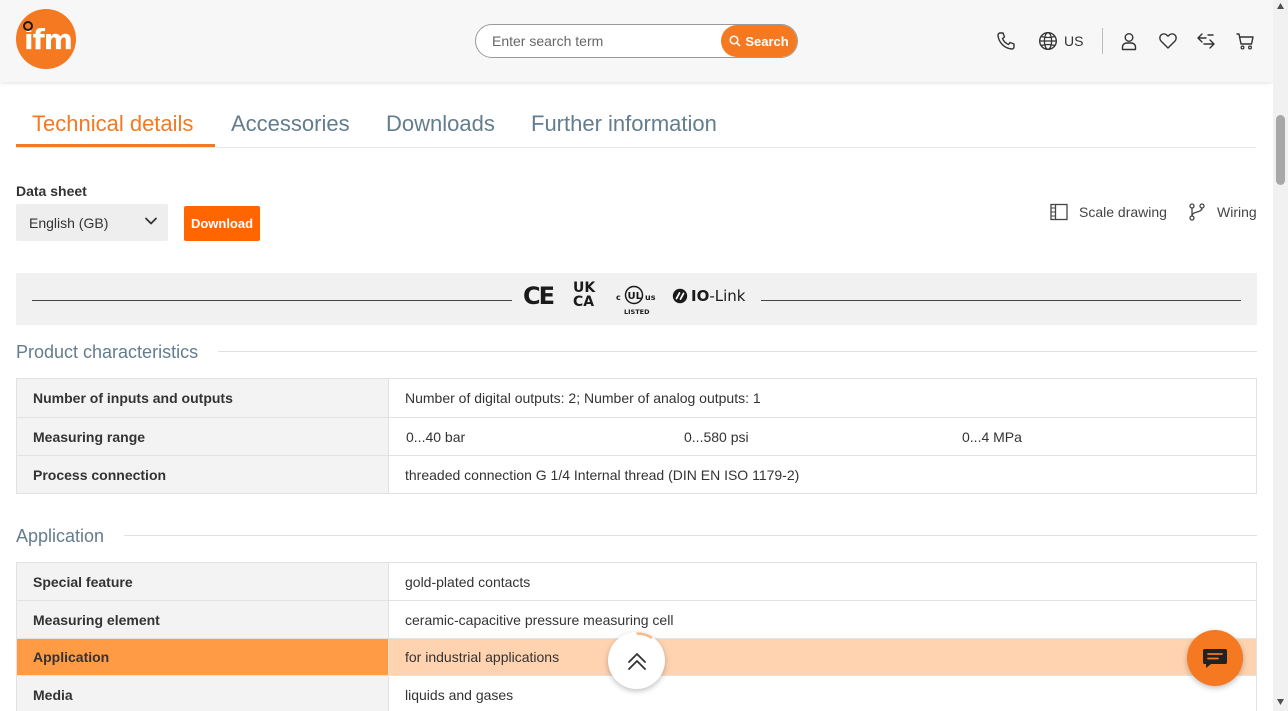 This screenshot has width=1288, height=711. I want to click on scale-drawing-label: Scale drawing, so click(1123, 212).